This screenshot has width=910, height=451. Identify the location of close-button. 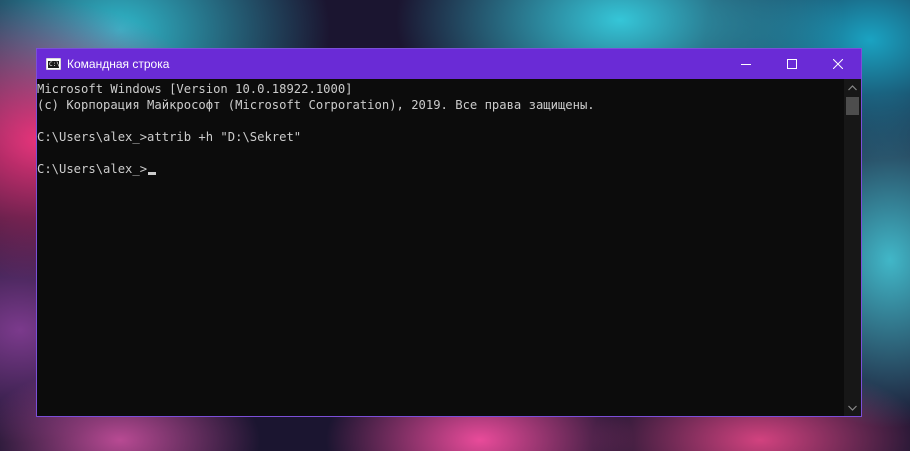
(838, 64).